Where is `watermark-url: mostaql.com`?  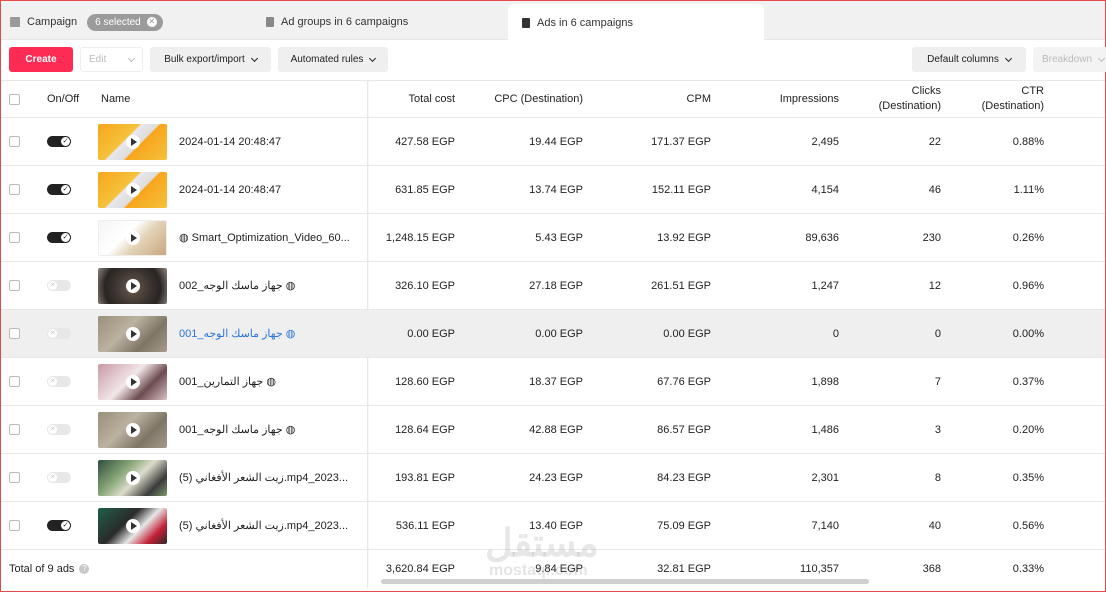 watermark-url: mostaql.com is located at coordinates (538, 570).